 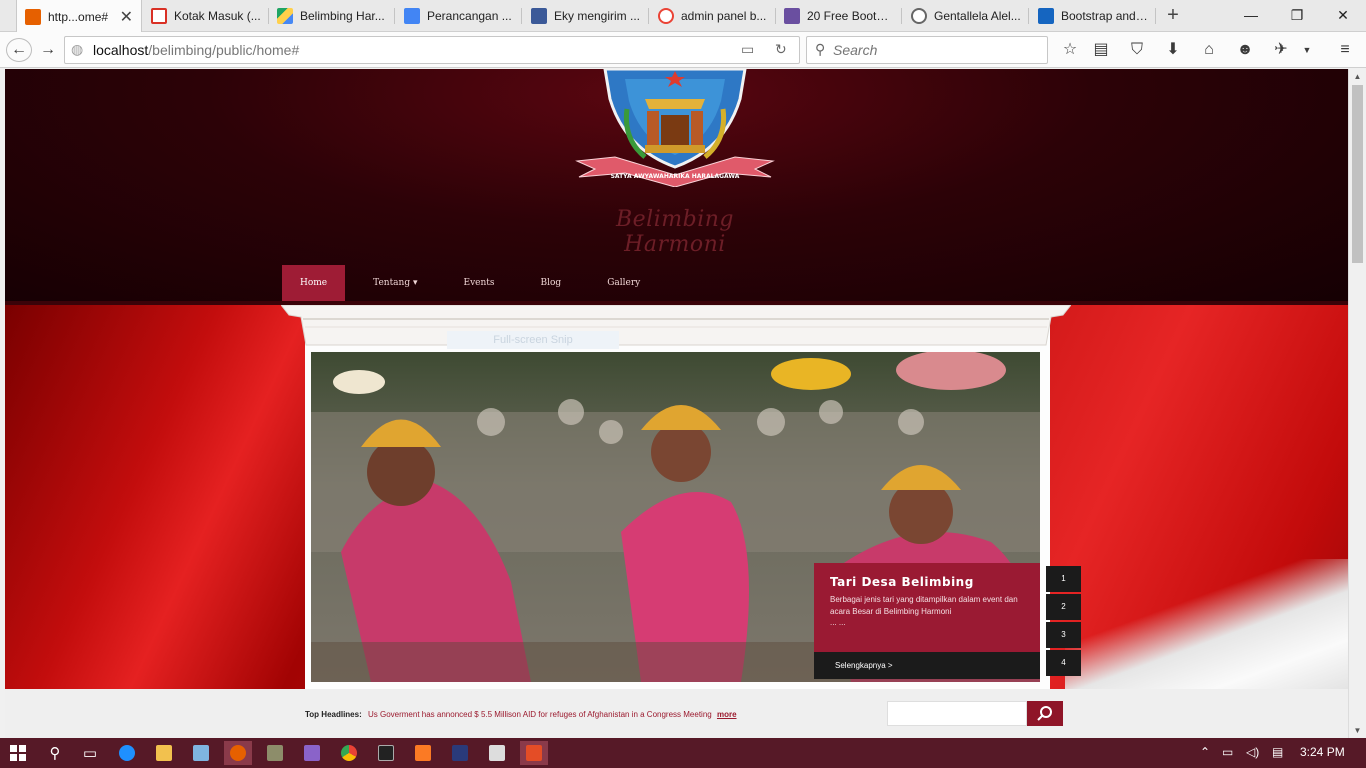 What do you see at coordinates (1297, 15) in the screenshot?
I see `restore-button: ❐` at bounding box center [1297, 15].